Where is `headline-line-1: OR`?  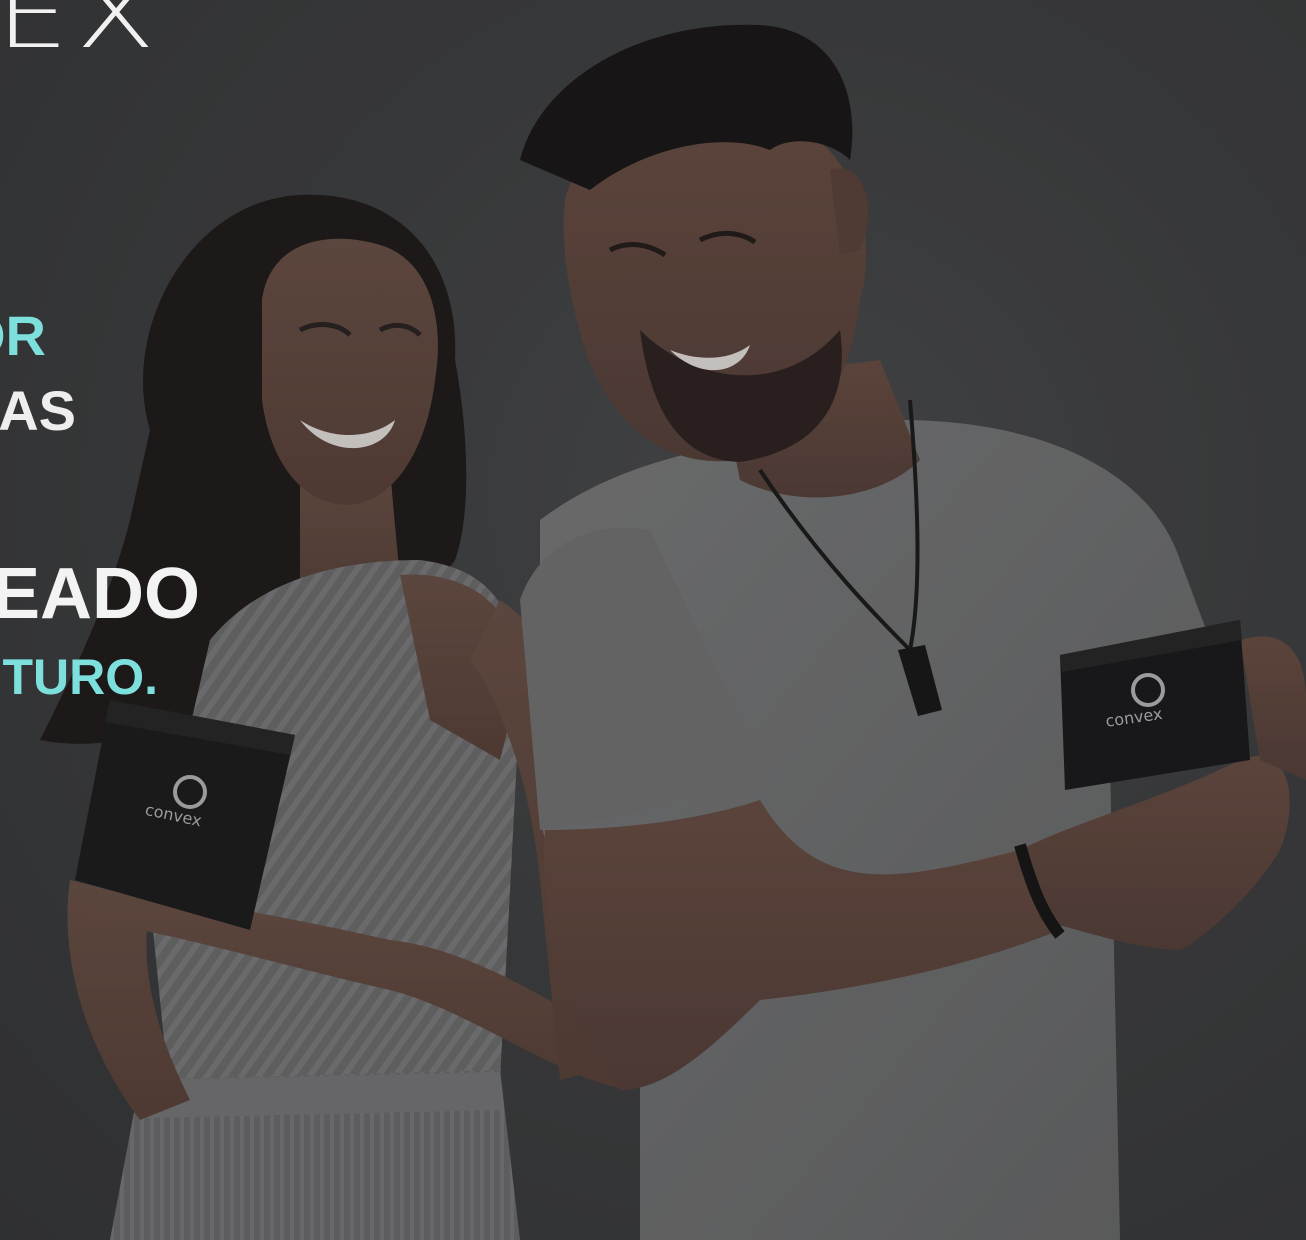
headline-line-1: OR is located at coordinates (23, 336).